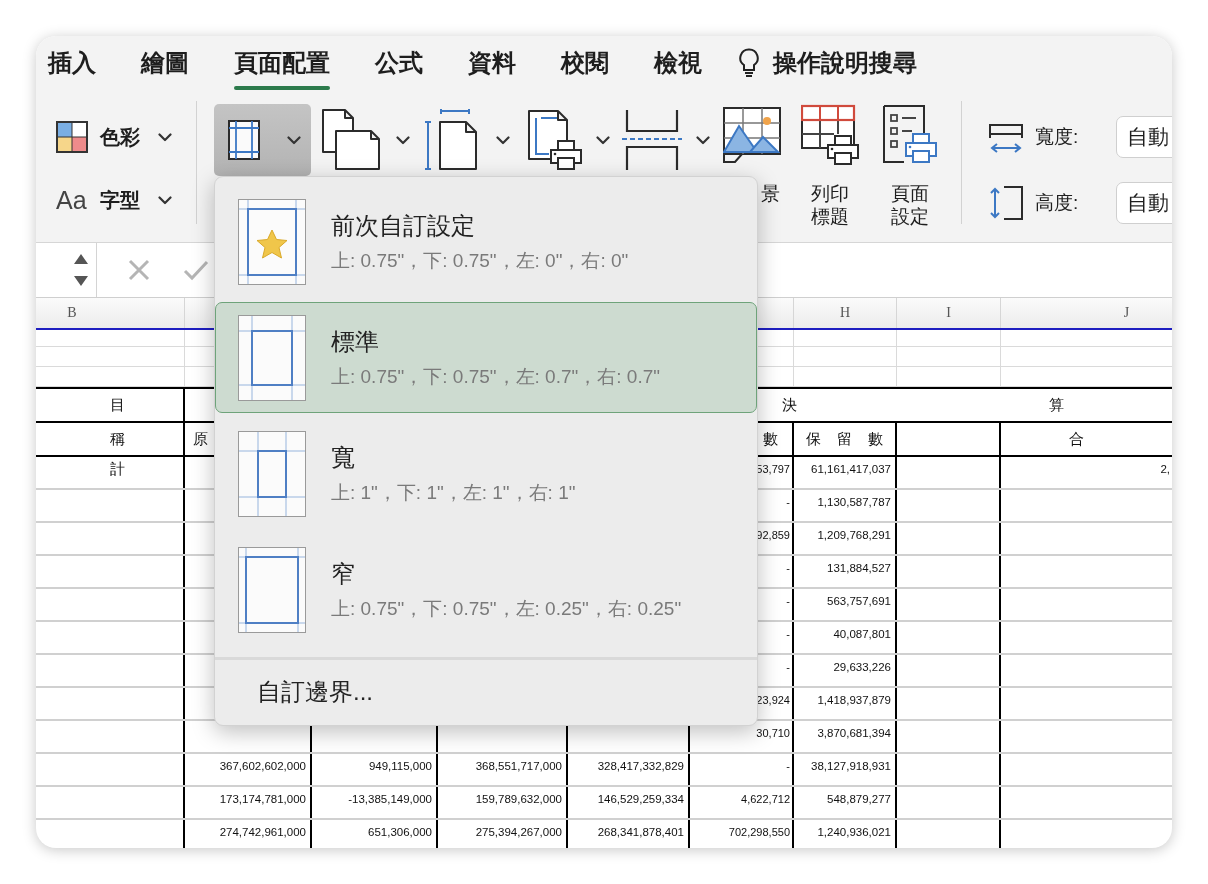 This screenshot has height=884, width=1208. Describe the element at coordinates (845, 538) in the screenshot. I see `table-cell: 1,209,768,291` at that location.